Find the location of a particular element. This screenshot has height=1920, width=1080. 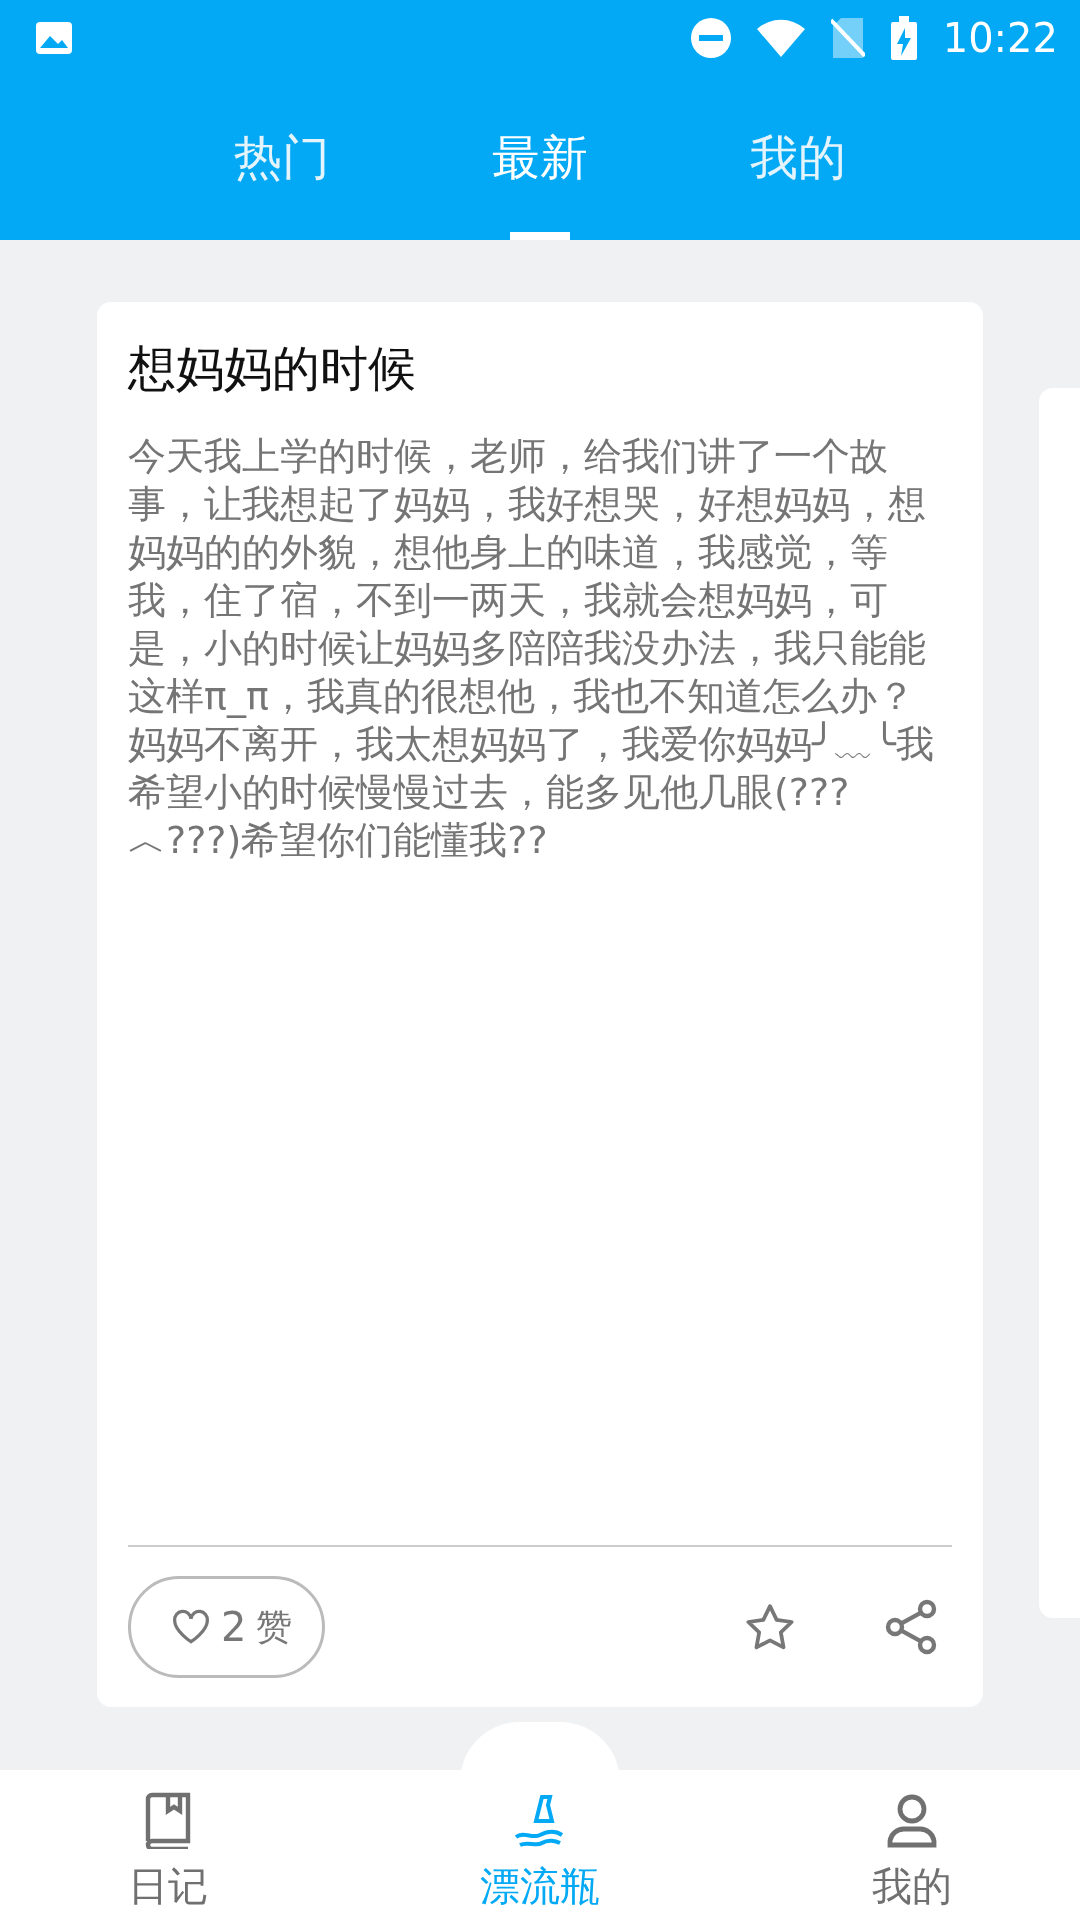

heart-icon is located at coordinates (191, 1627).